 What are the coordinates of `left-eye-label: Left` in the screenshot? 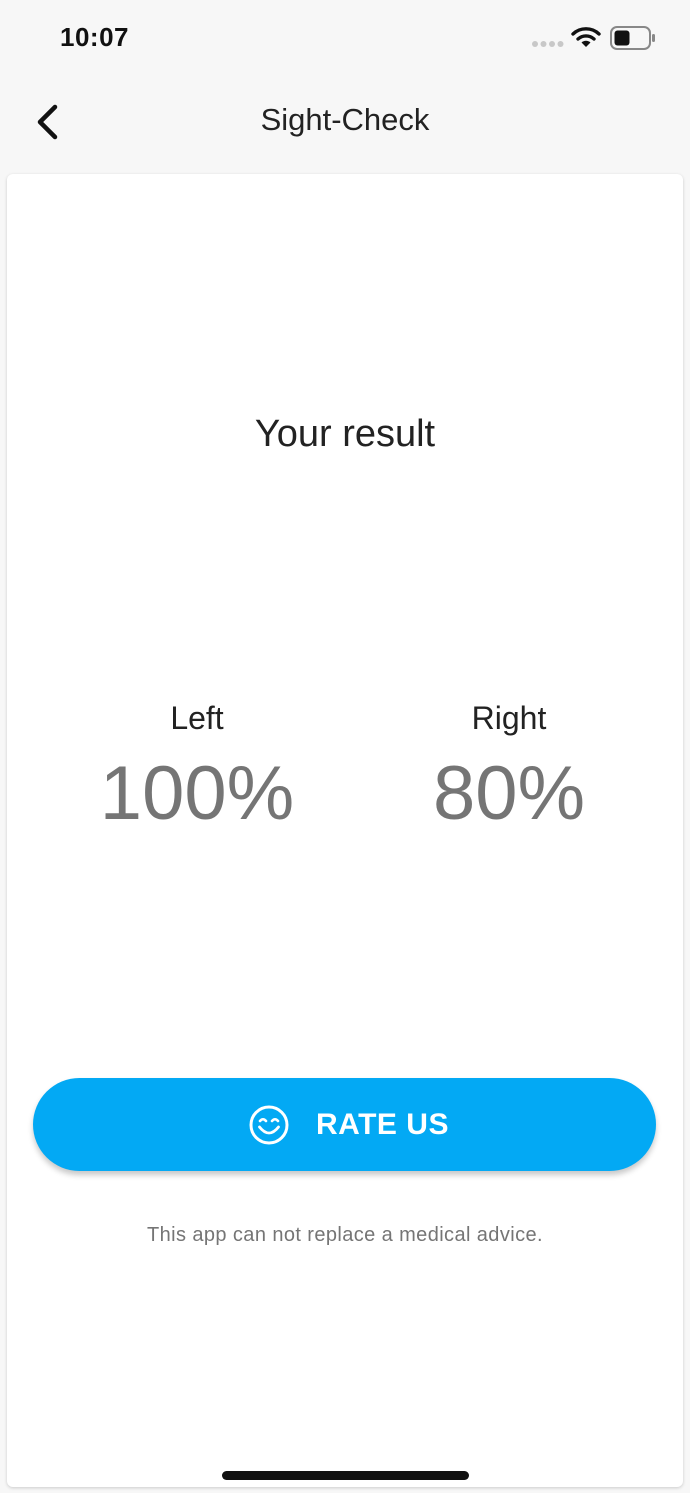 It's located at (197, 718).